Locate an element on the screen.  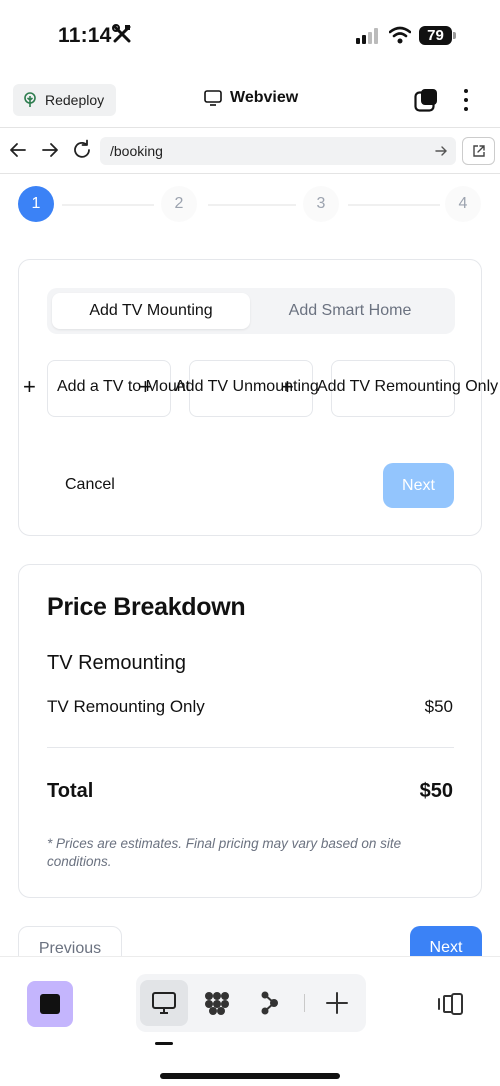
external-link-icon is located at coordinates (479, 151).